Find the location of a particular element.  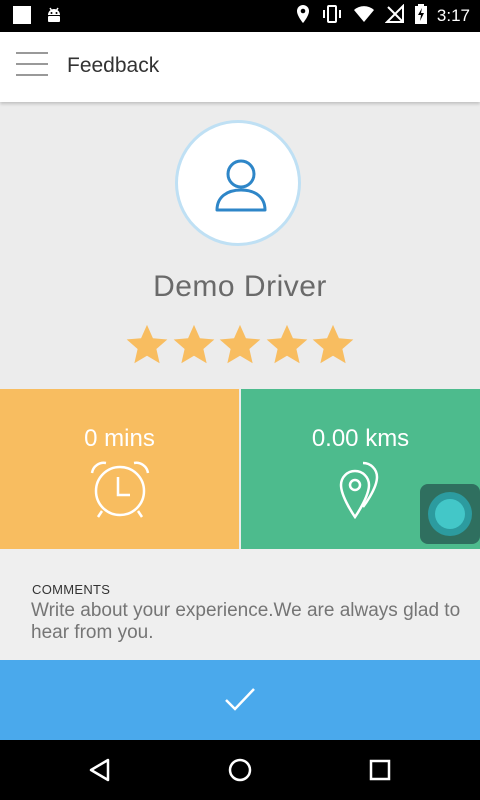

driver-name: Demo Driver is located at coordinates (240, 286).